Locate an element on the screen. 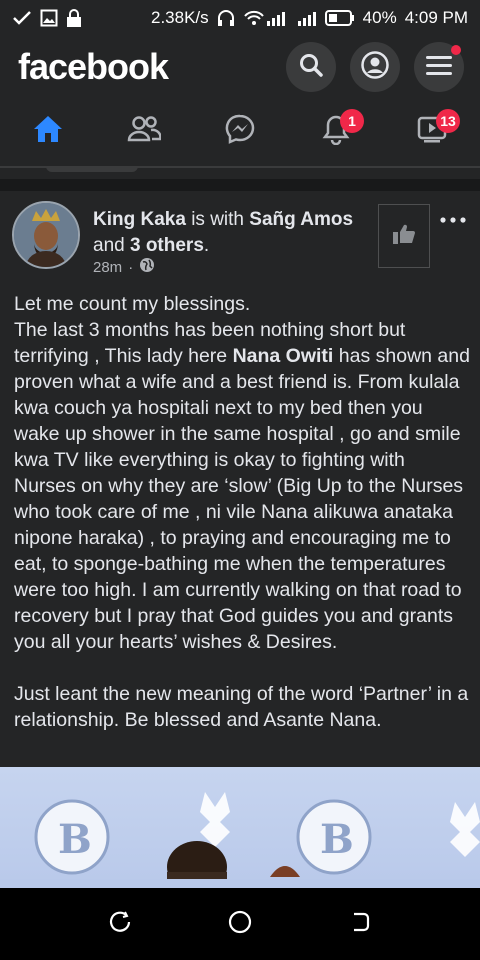 This screenshot has height=960, width=480. messenger-icon is located at coordinates (240, 131).